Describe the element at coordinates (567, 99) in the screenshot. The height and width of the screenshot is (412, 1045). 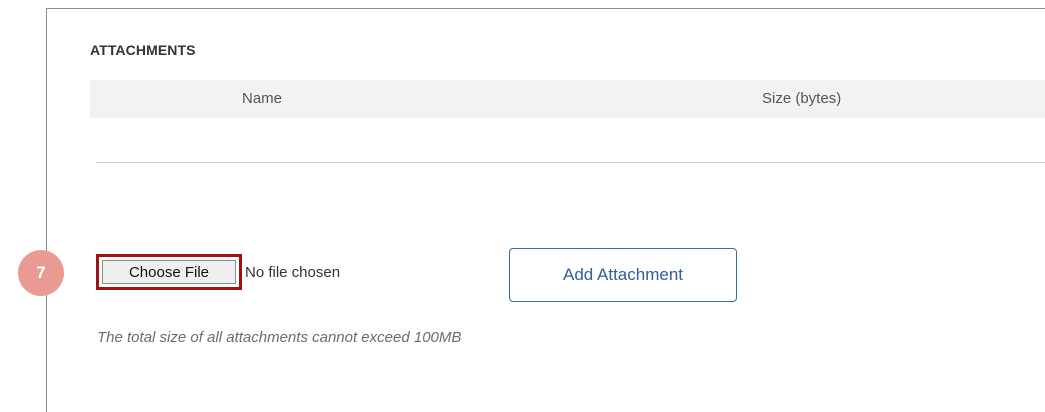
I see `attachments-table-header: Name Size (bytes)` at that location.